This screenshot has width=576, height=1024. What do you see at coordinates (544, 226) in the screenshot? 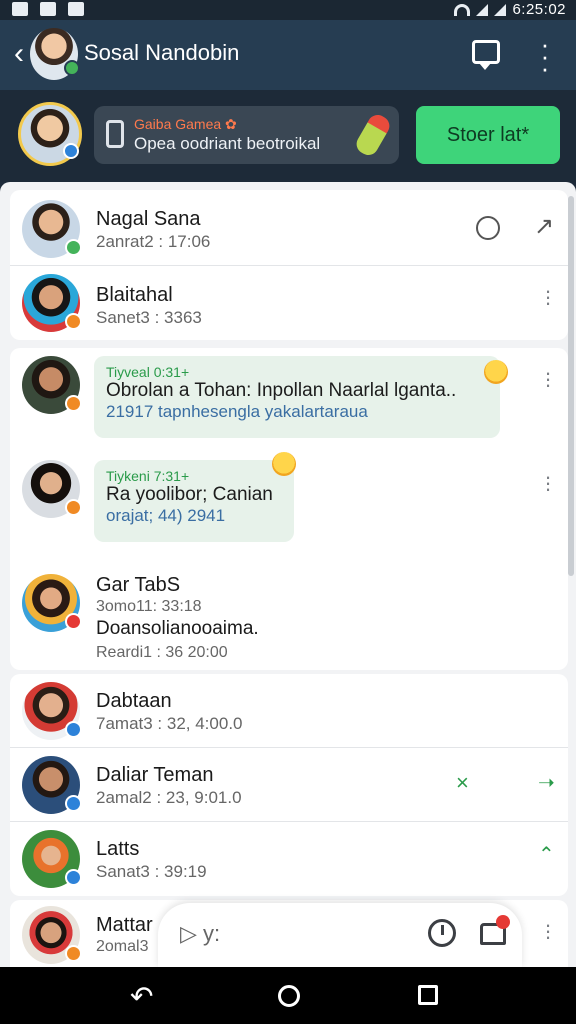
I see `forward-arrow-icon: ↗` at bounding box center [544, 226].